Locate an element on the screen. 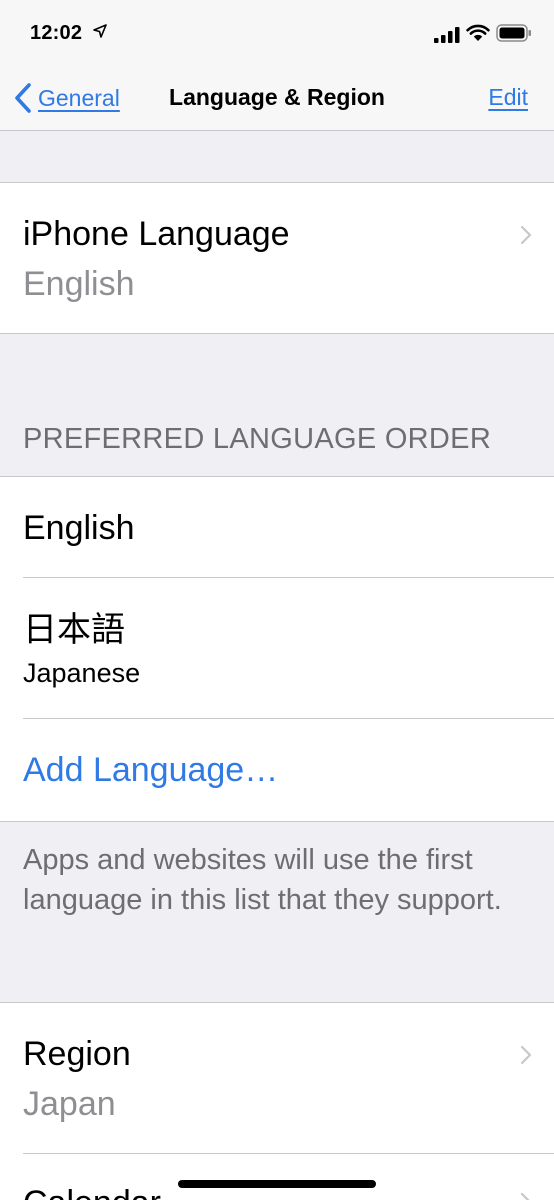 The height and width of the screenshot is (1200, 554). iphone-language-cell: iPhone Language English is located at coordinates (277, 258).